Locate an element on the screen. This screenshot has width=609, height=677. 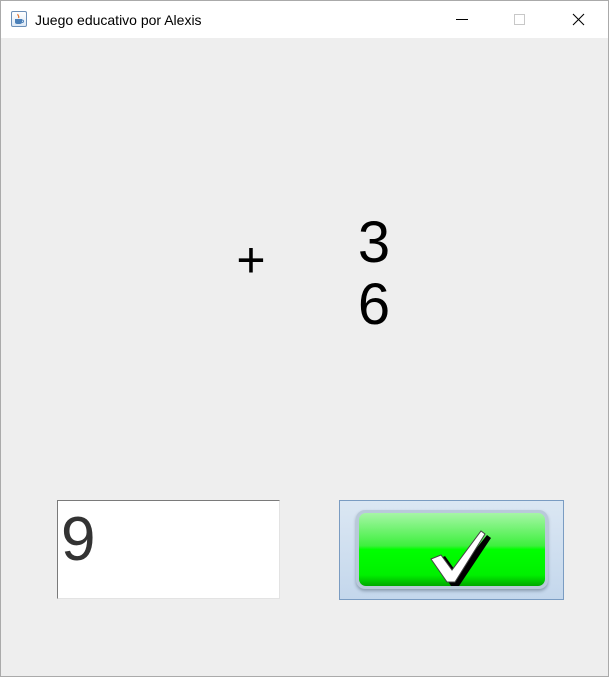
close-button is located at coordinates (579, 19).